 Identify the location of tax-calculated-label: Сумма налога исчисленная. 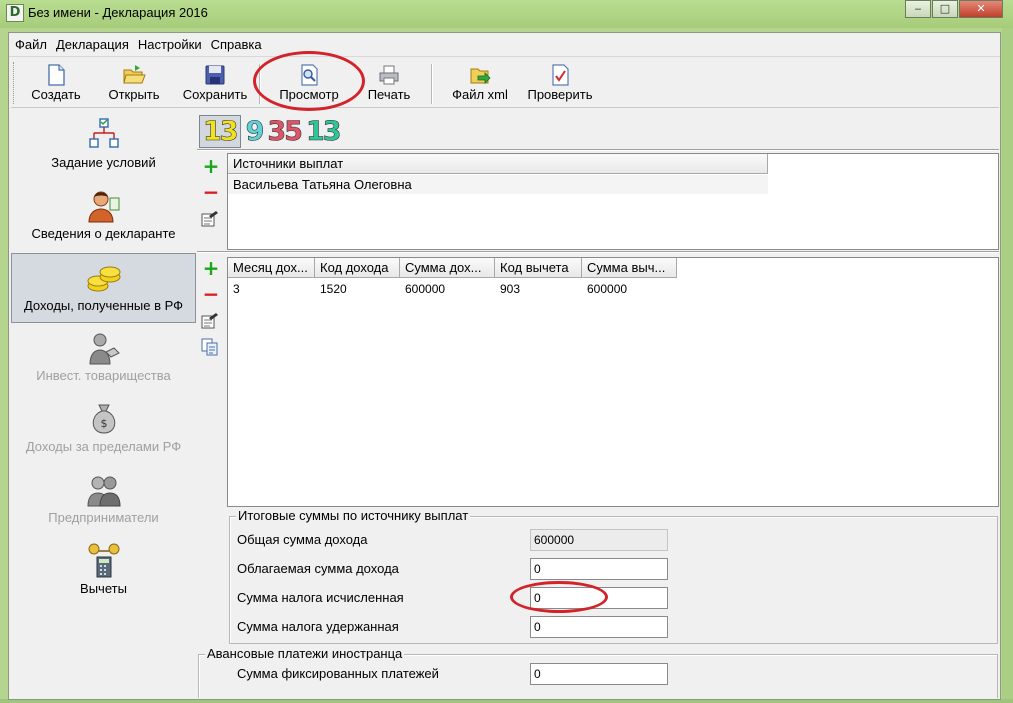
(320, 597).